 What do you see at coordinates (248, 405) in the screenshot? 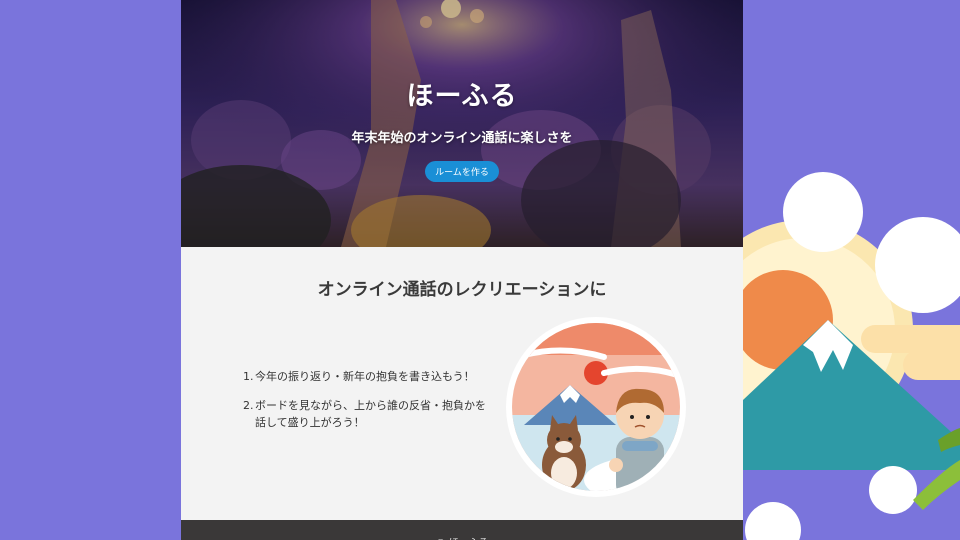
I see `step-number: 2.` at bounding box center [248, 405].